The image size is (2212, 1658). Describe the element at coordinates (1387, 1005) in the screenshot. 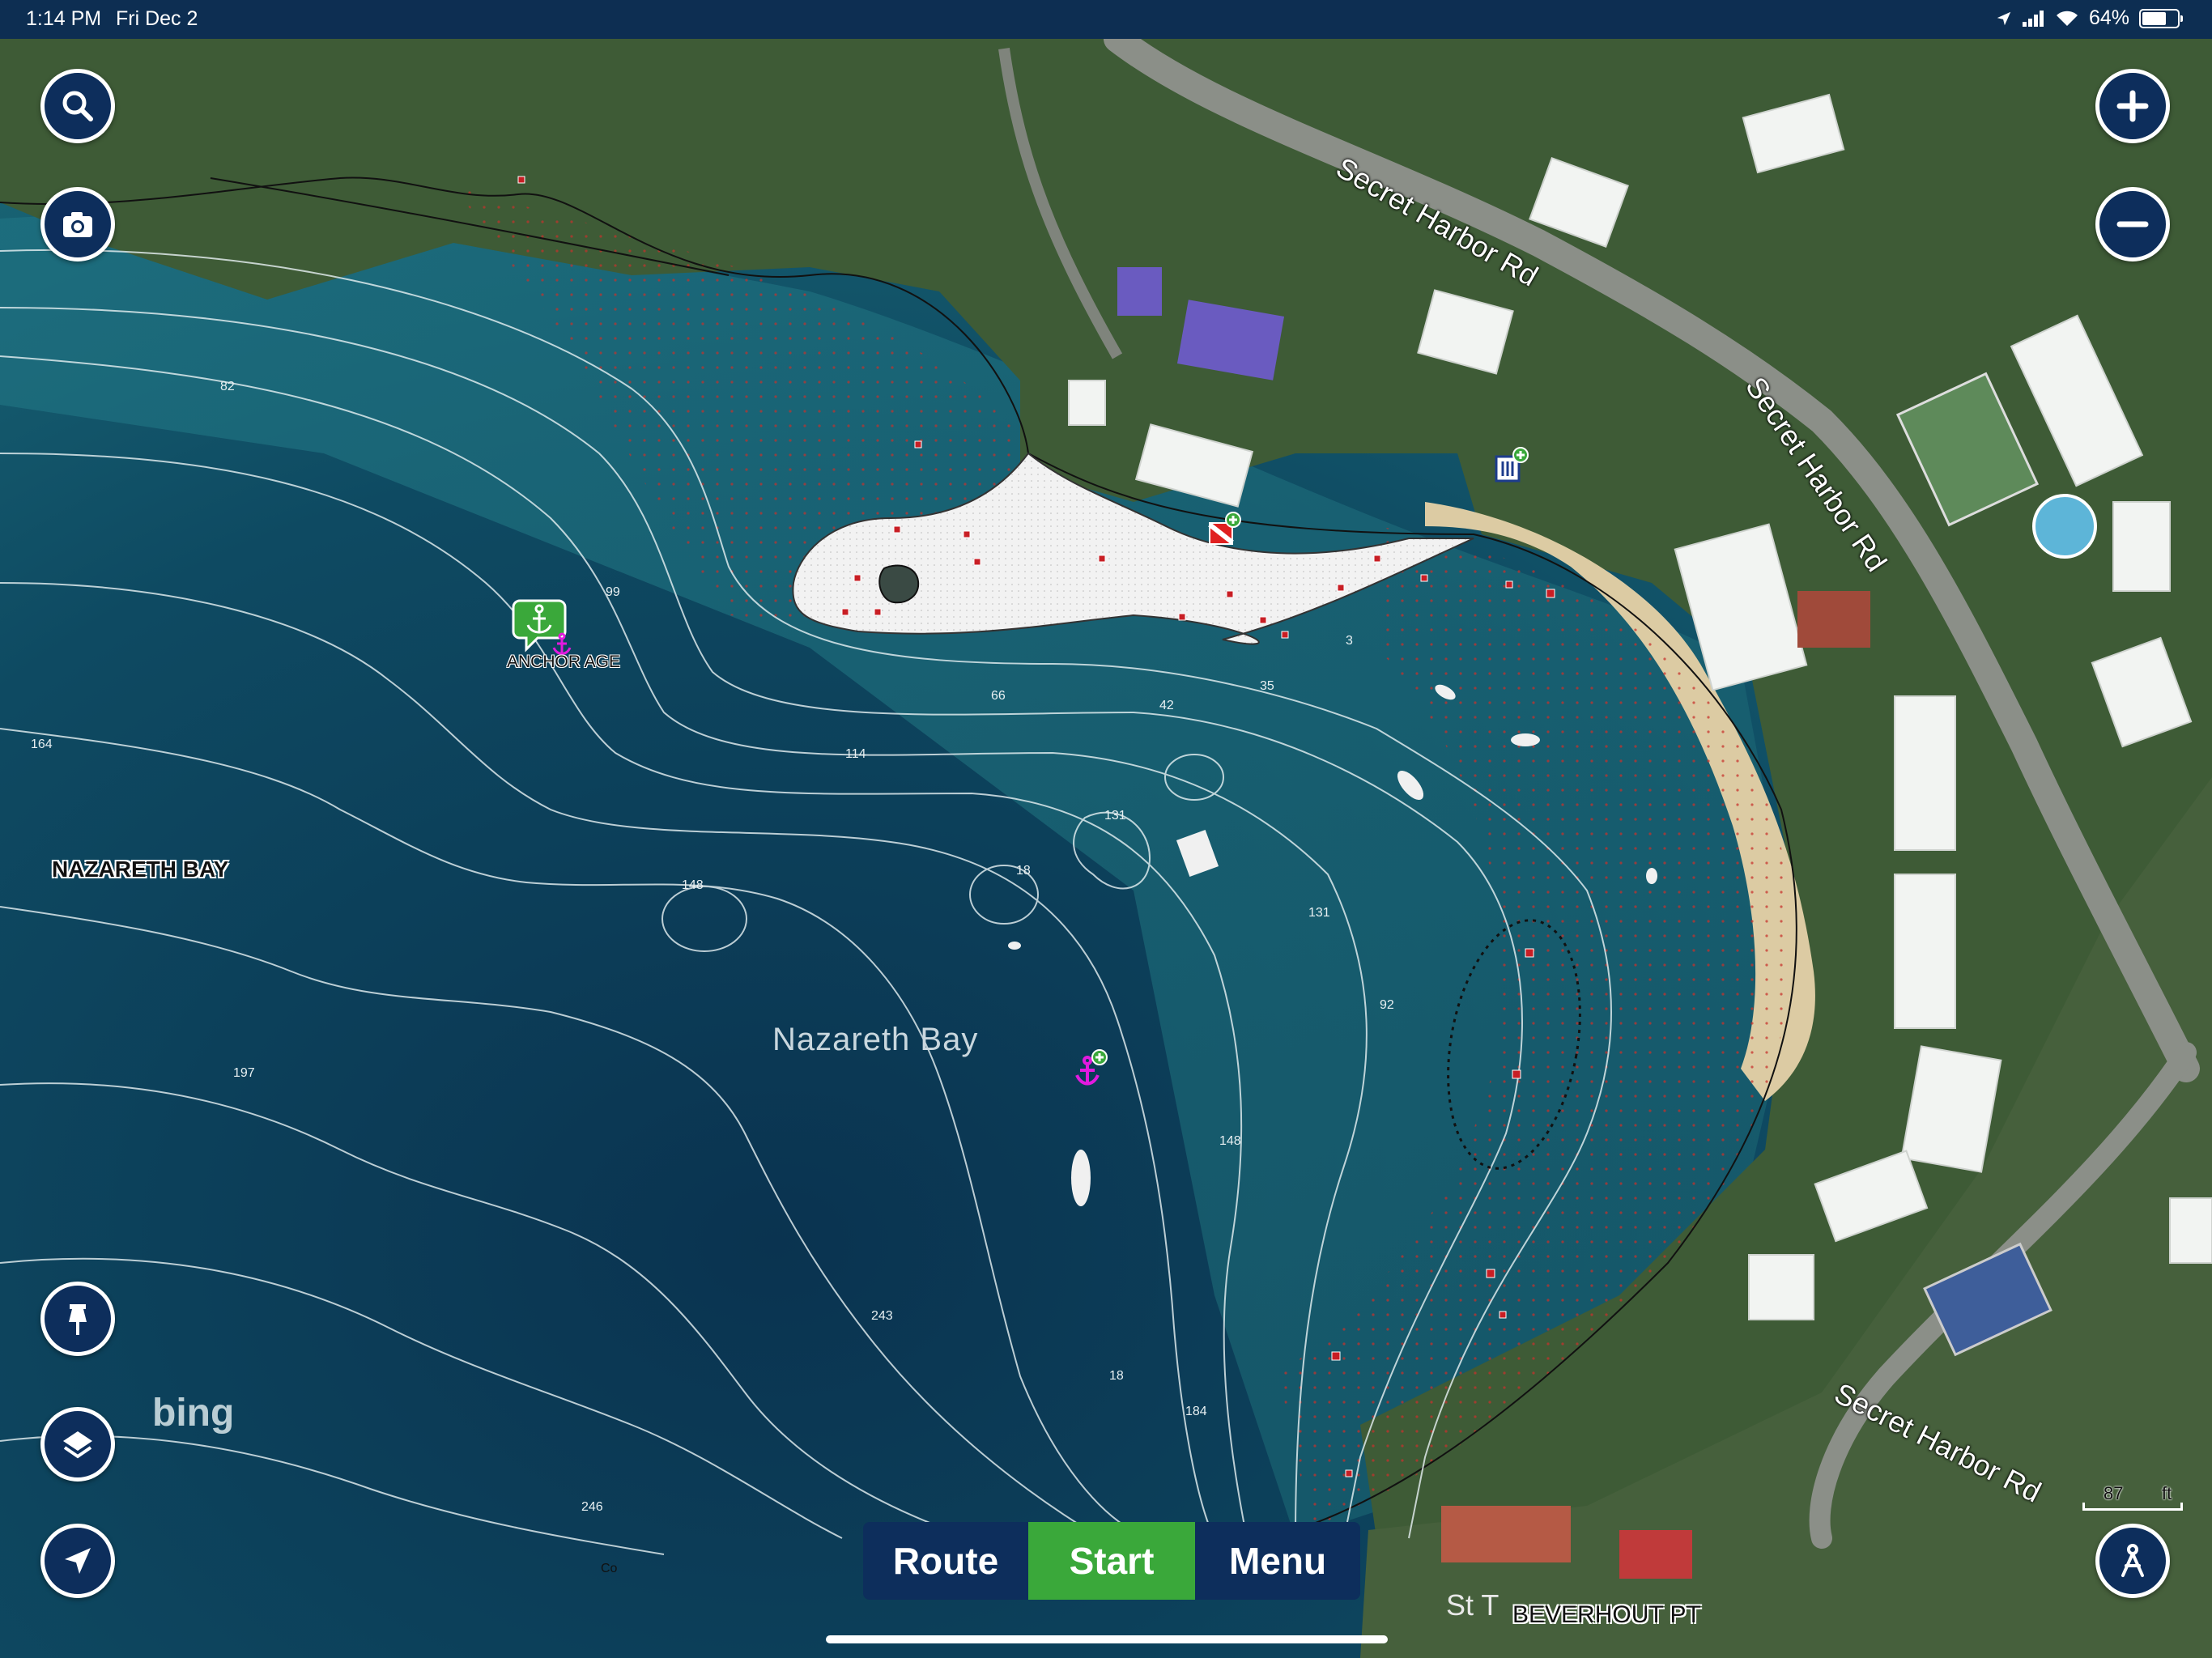

I see `depth-sounding: 92` at that location.